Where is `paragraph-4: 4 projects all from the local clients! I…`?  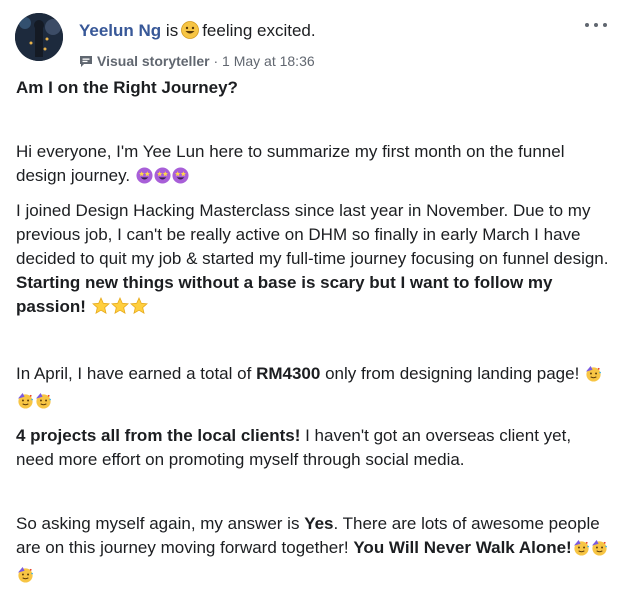 paragraph-4: 4 projects all from the local clients! I… is located at coordinates (314, 448).